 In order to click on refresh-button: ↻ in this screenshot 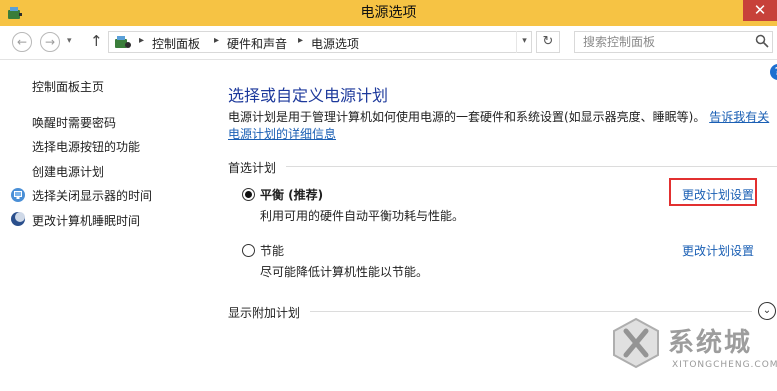, I will do `click(548, 42)`.